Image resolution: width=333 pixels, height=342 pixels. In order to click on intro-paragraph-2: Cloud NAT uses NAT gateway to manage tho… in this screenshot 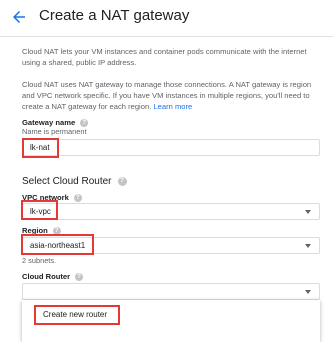, I will do `click(172, 95)`.